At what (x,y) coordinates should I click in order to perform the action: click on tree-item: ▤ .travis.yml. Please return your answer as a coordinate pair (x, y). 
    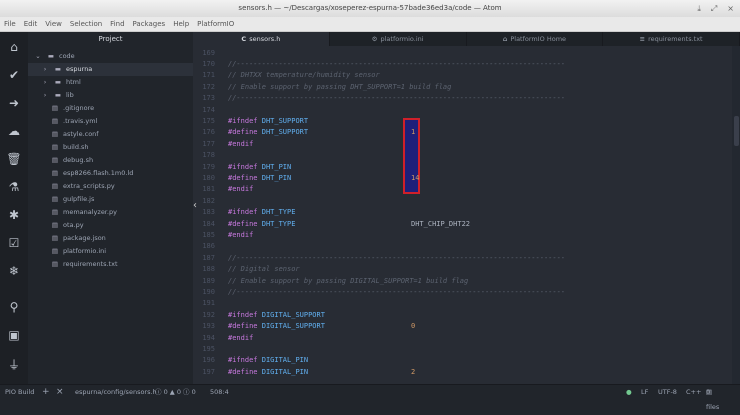
    Looking at the image, I should click on (110, 121).